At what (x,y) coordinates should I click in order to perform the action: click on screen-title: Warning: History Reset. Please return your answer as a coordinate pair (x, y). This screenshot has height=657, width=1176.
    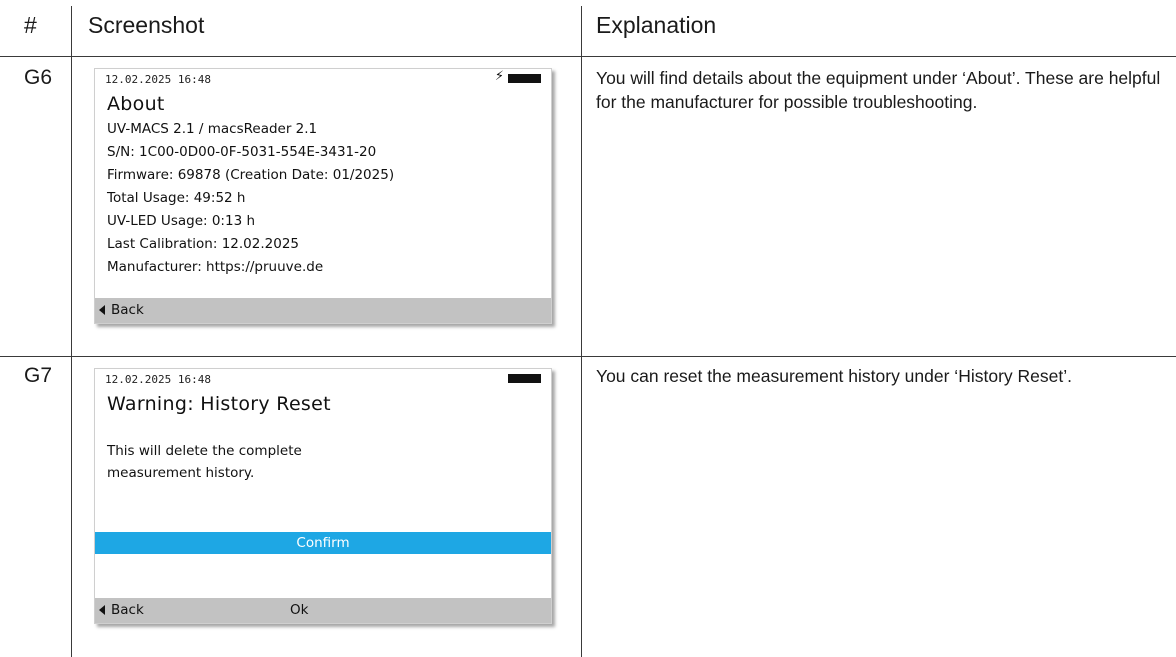
    Looking at the image, I should click on (219, 404).